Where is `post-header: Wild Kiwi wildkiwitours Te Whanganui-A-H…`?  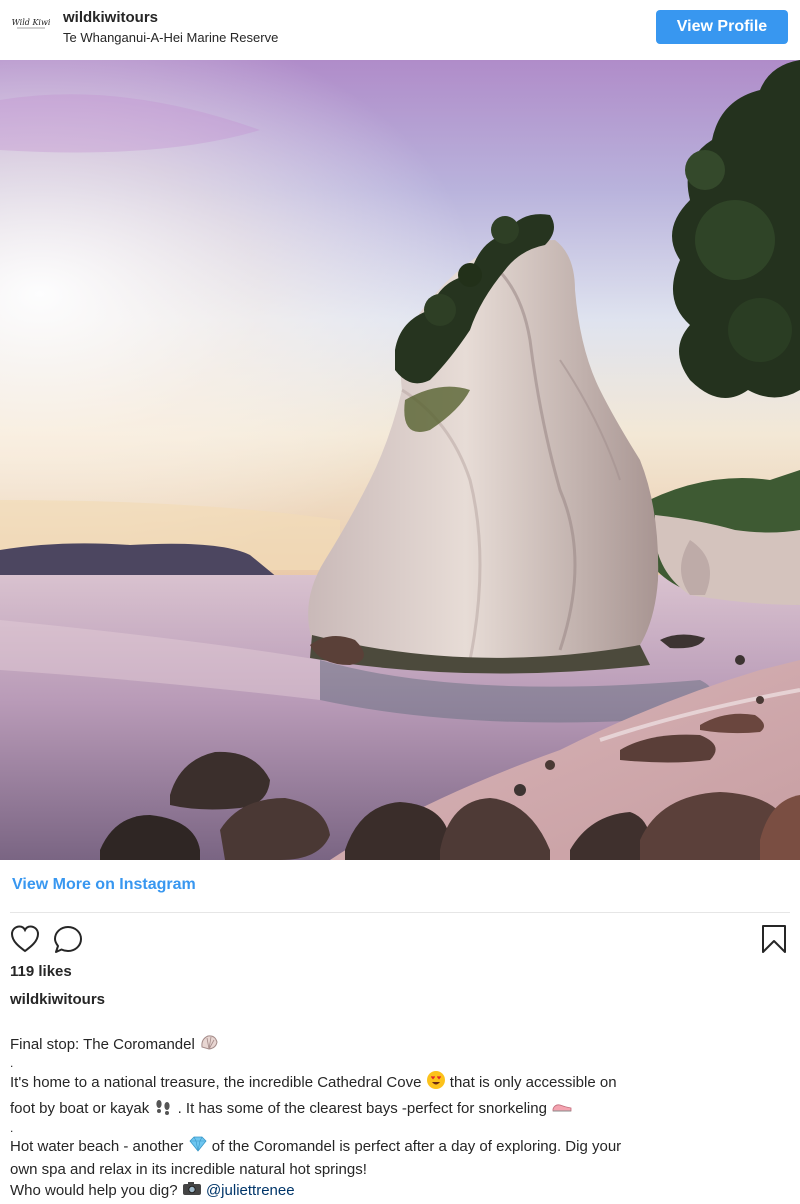
post-header: Wild Kiwi wildkiwitours Te Whanganui-A-H… is located at coordinates (400, 30).